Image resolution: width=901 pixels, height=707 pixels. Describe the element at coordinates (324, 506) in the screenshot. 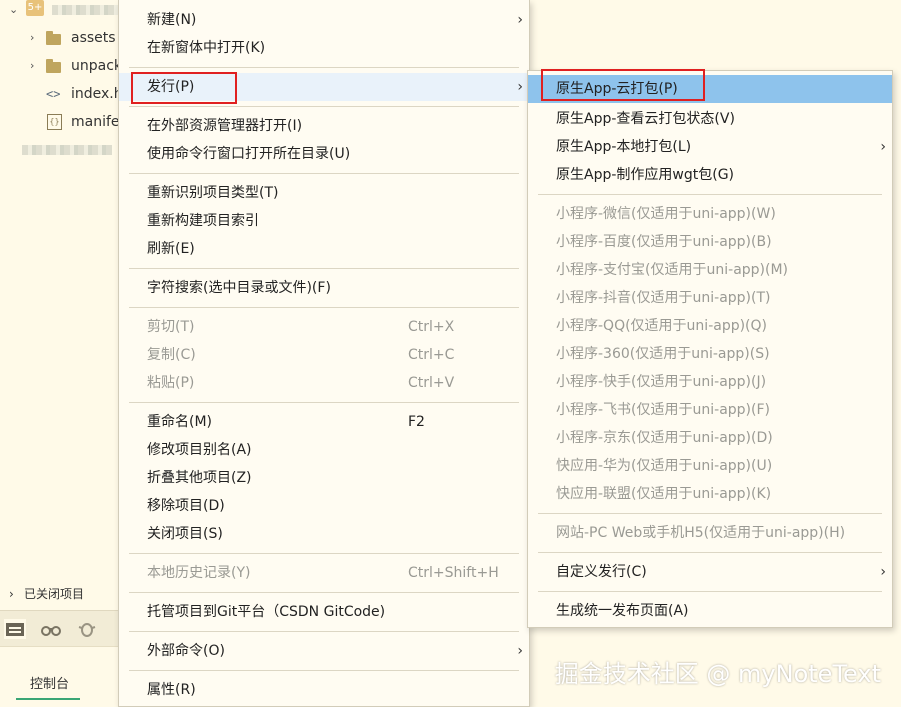

I see `menu-item-remove-project: 移除项目(D)` at that location.